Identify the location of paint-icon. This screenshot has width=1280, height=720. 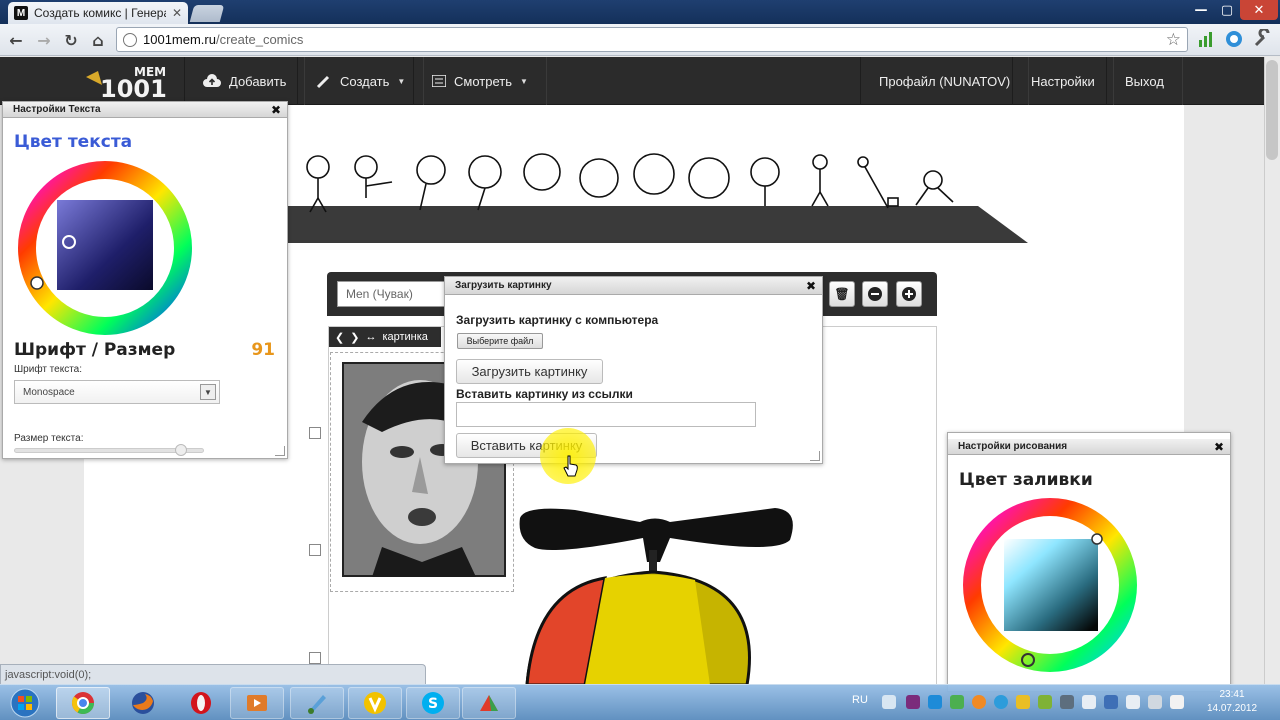
(317, 704).